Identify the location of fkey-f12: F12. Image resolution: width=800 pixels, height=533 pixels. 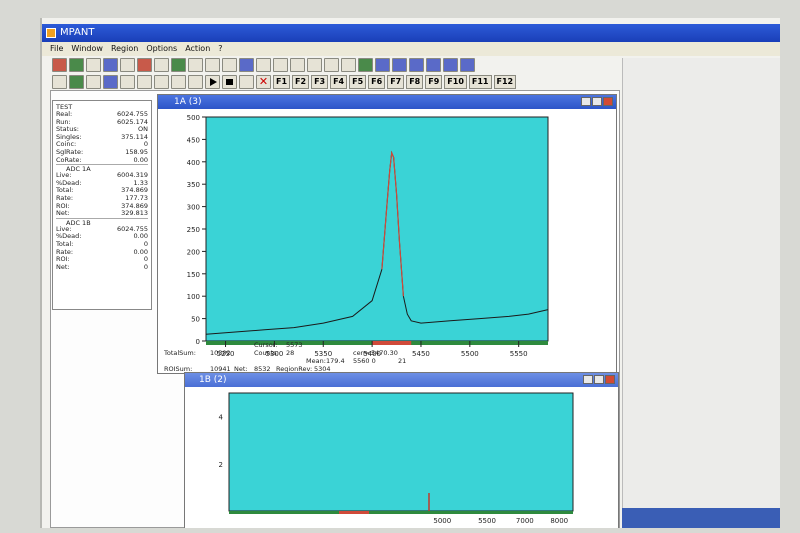
(505, 82).